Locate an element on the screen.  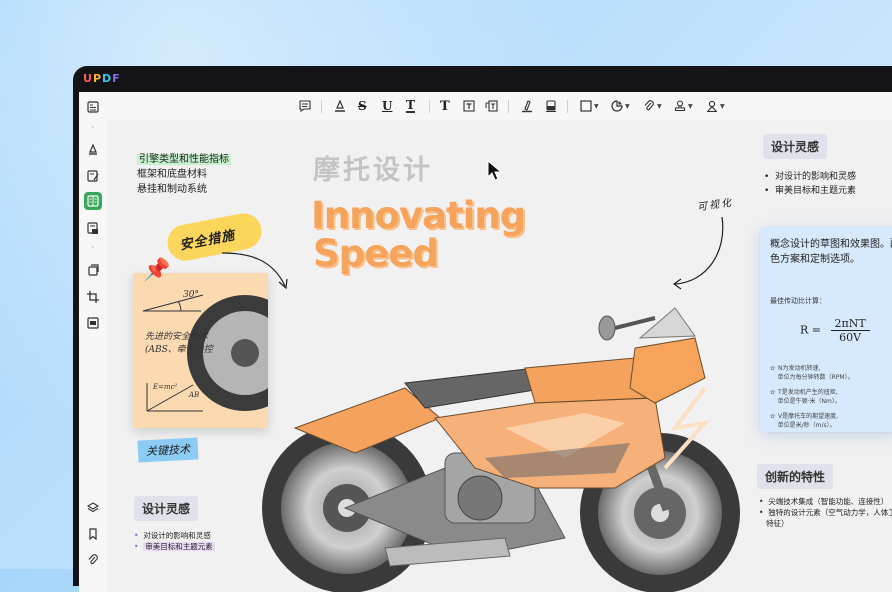
highlighted-text: 引擎类型和性能指标 is located at coordinates (184, 159).